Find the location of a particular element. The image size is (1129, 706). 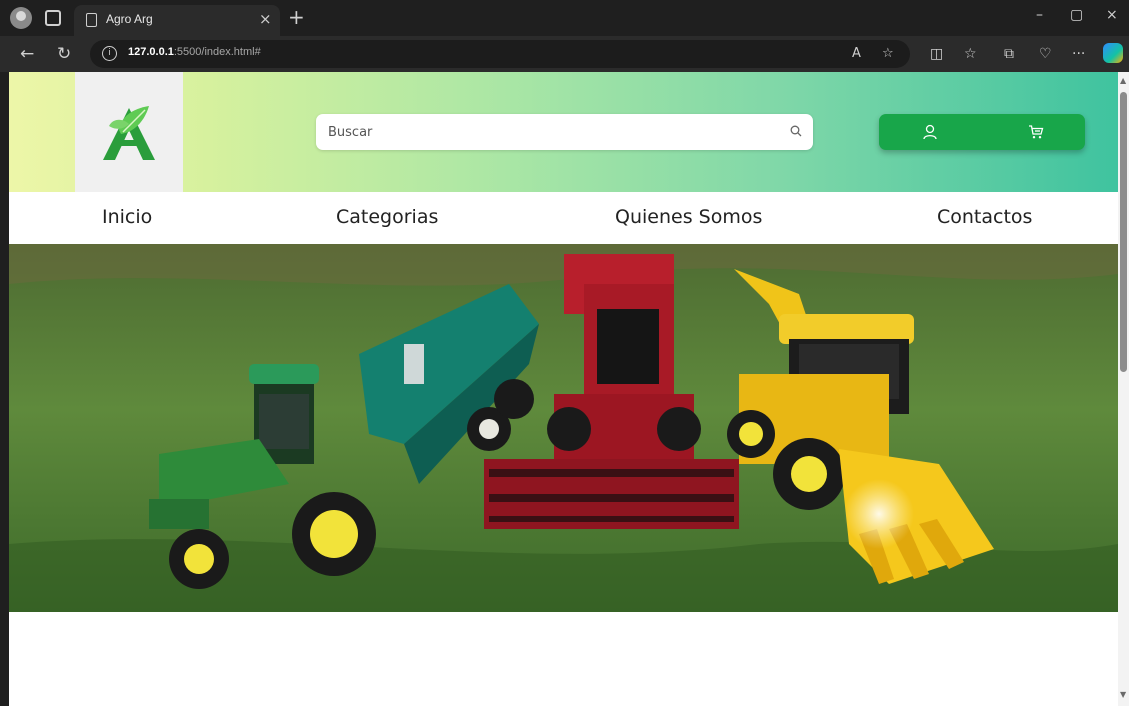

cart-icon is located at coordinates (1036, 132).